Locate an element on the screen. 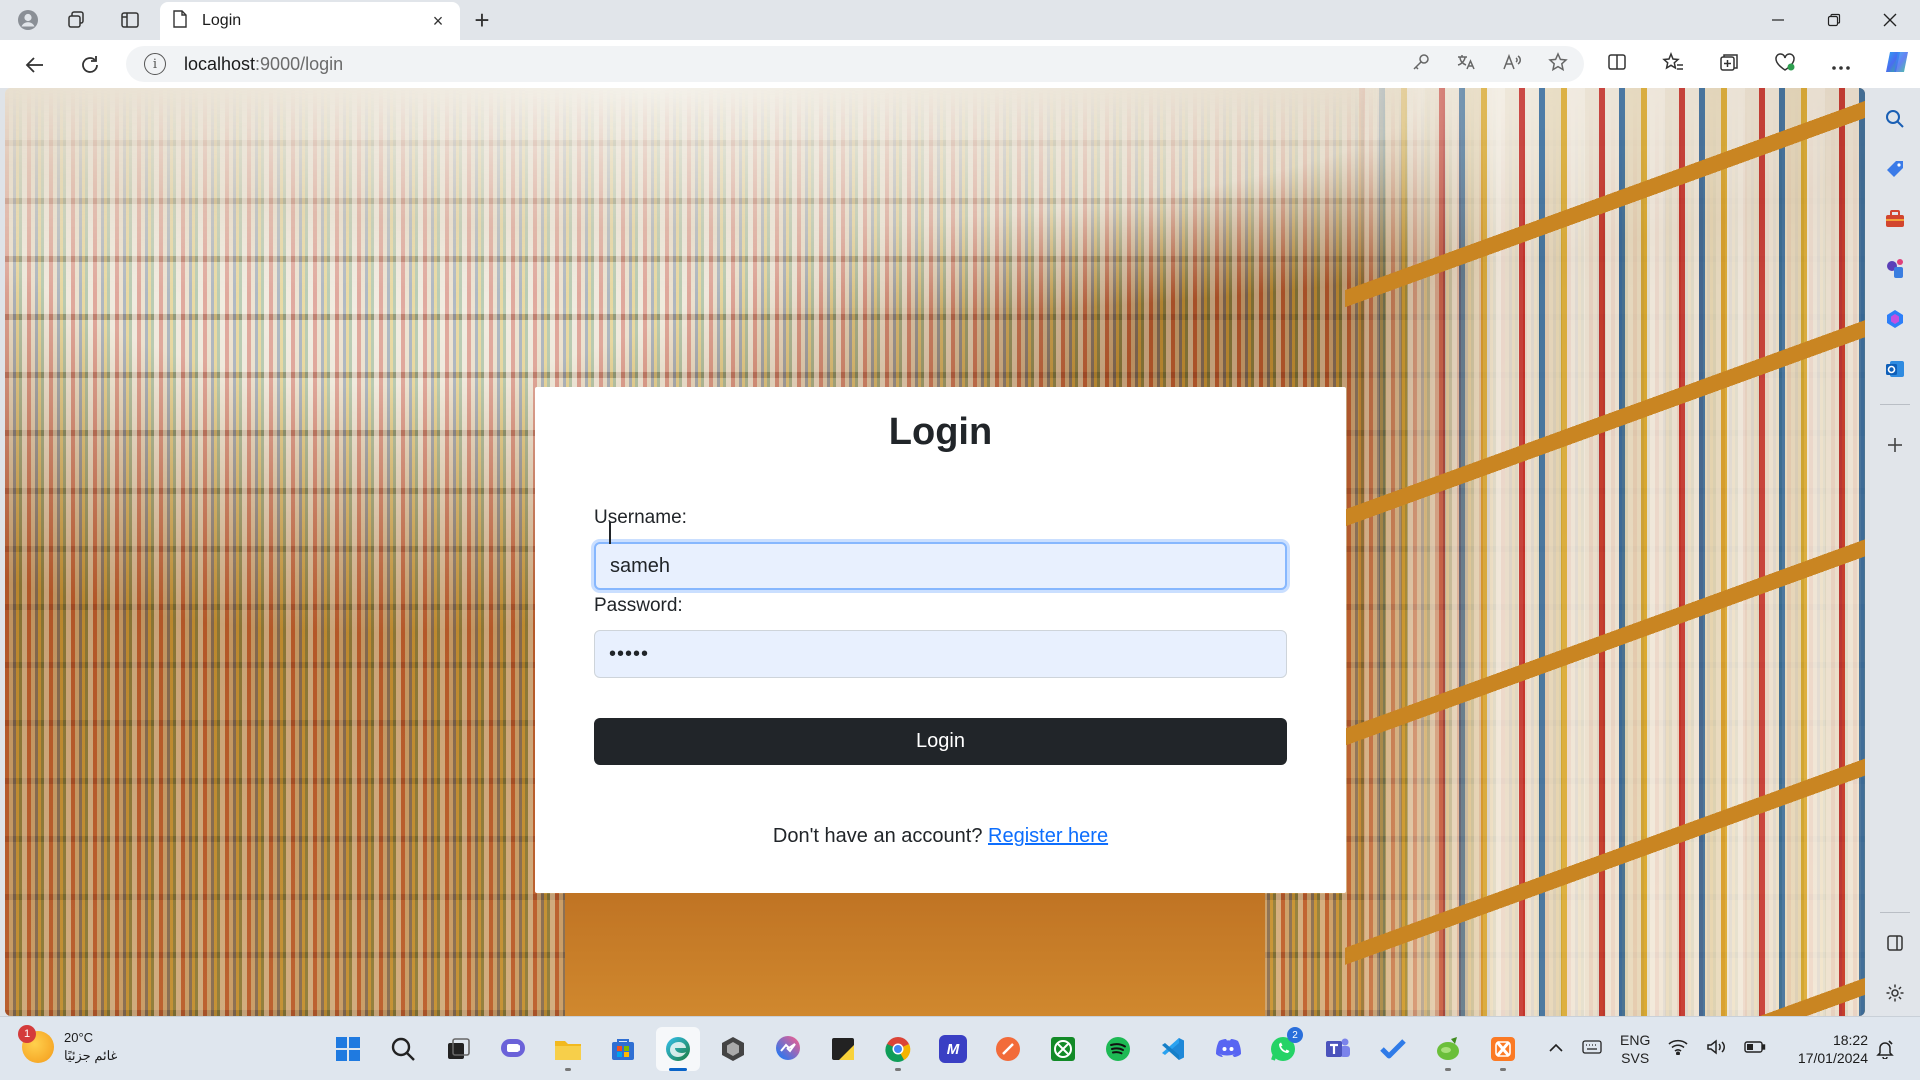 Image resolution: width=1920 pixels, height=1080 pixels. favorites-icon is located at coordinates (1673, 64).